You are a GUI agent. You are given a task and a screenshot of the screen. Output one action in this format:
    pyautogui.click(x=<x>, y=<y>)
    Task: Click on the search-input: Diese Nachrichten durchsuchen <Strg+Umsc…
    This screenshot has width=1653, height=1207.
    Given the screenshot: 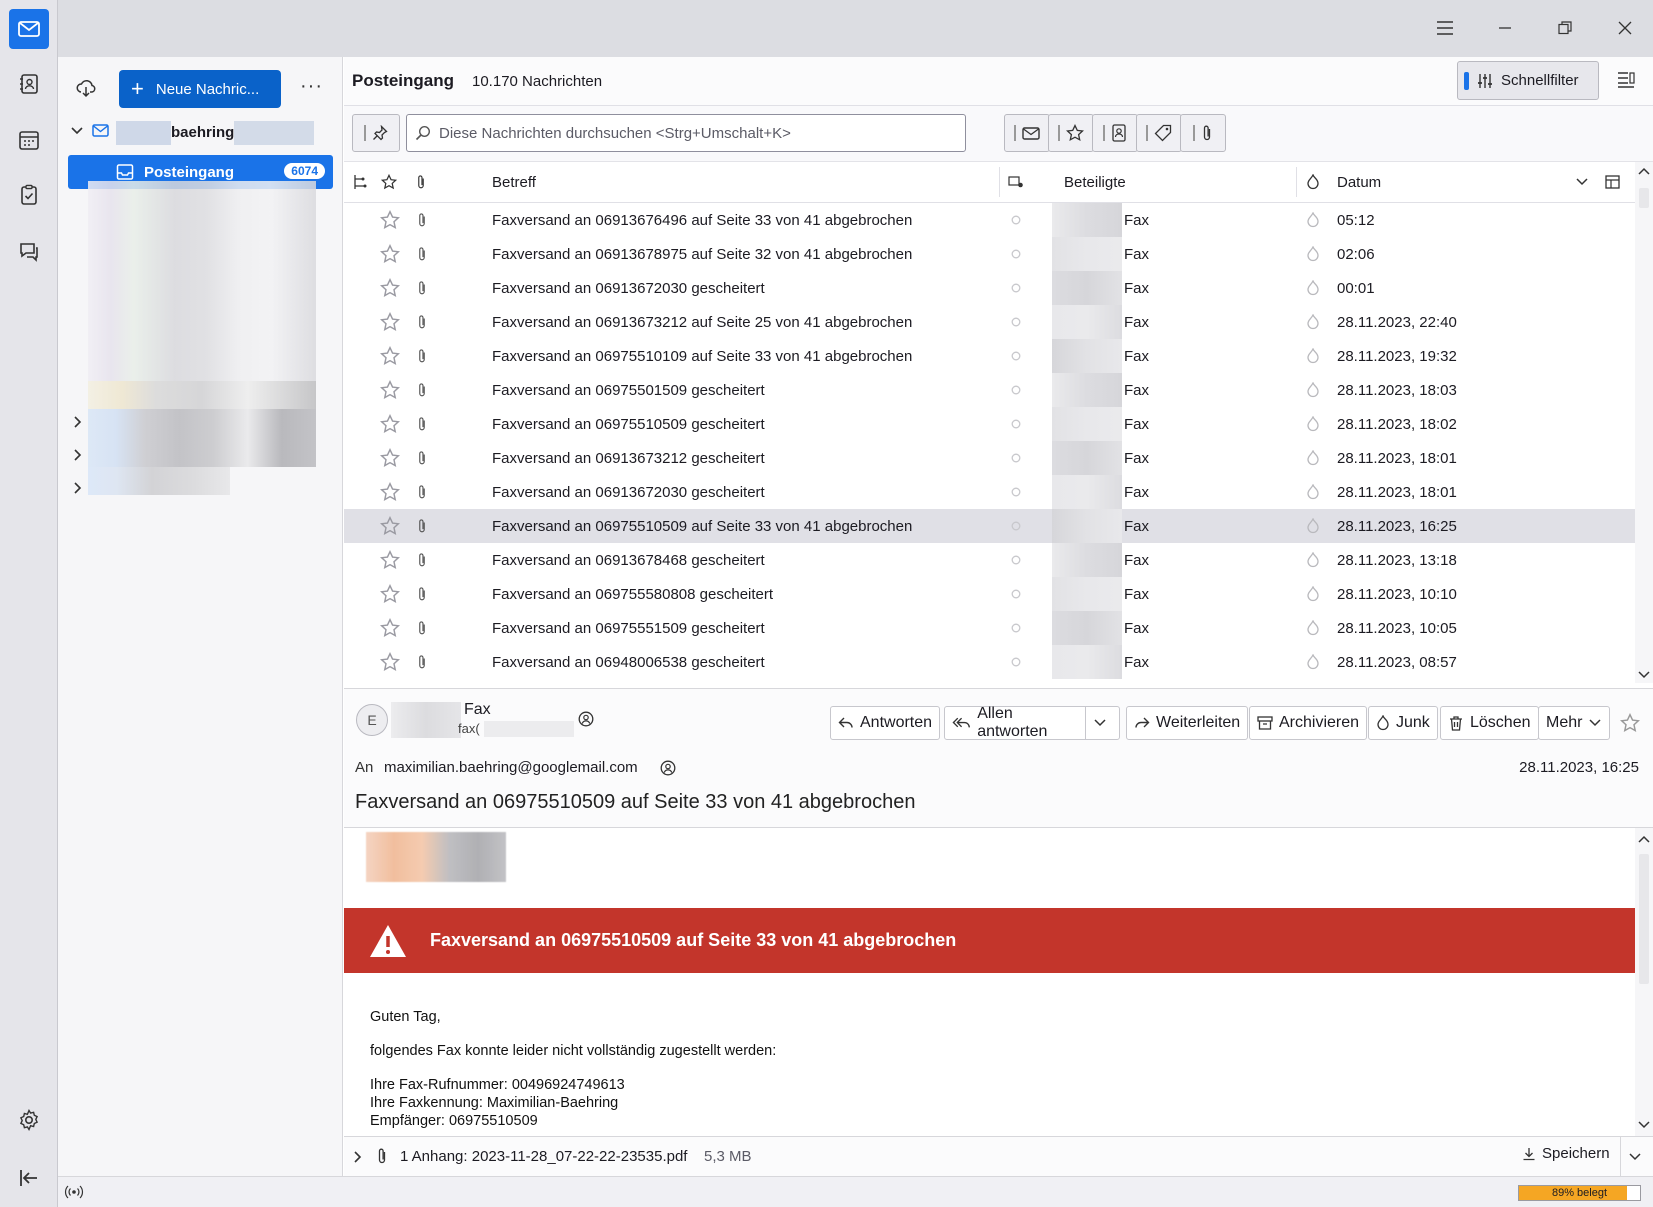 What is the action you would take?
    pyautogui.click(x=686, y=133)
    